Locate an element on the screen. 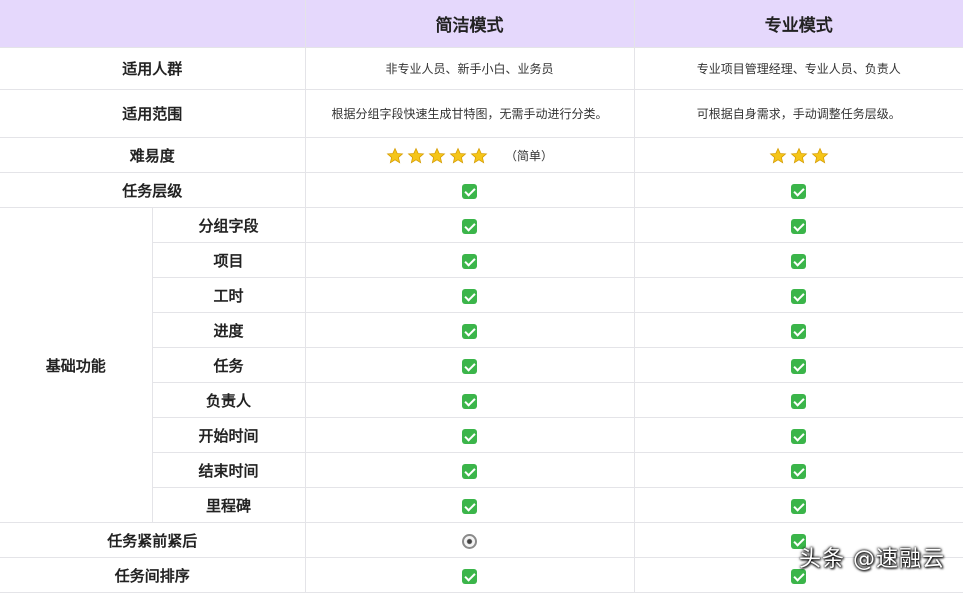  header-simple-mode: 简洁模式 is located at coordinates (469, 24).